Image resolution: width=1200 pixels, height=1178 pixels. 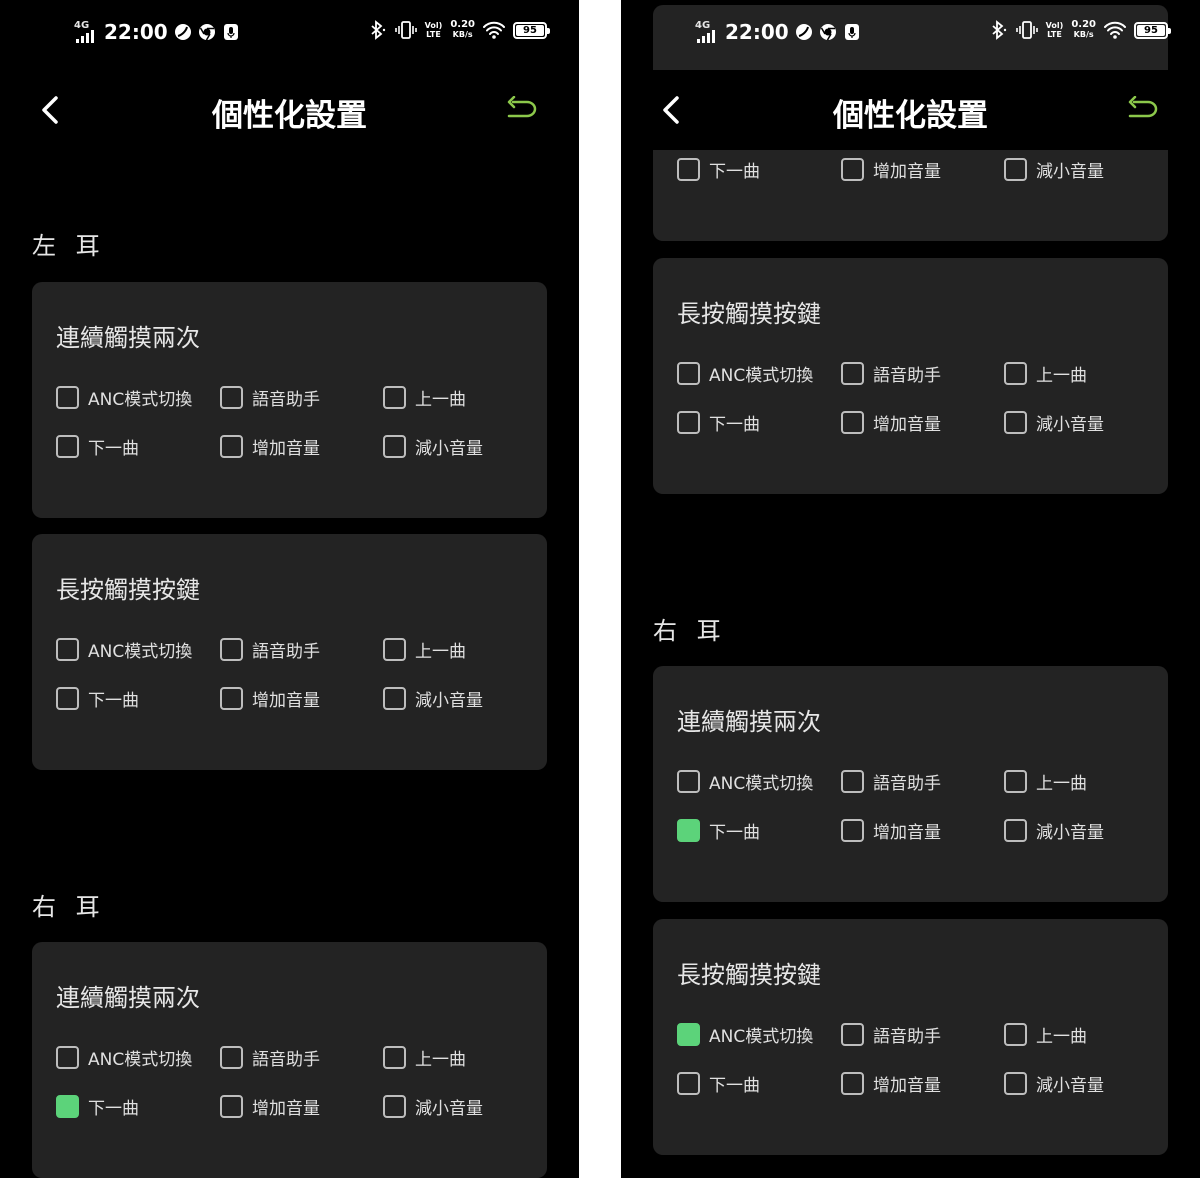 I want to click on card-title: 長按觸摸按鍵, so click(x=749, y=314).